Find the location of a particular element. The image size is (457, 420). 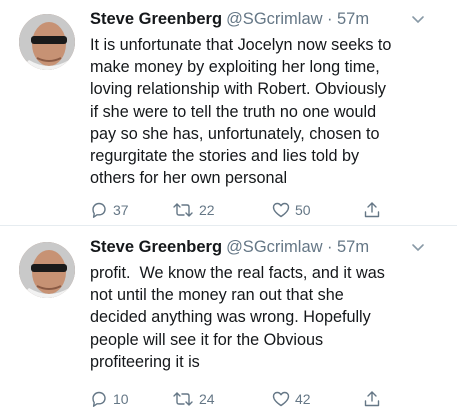

retweet-count: 22 is located at coordinates (207, 210).